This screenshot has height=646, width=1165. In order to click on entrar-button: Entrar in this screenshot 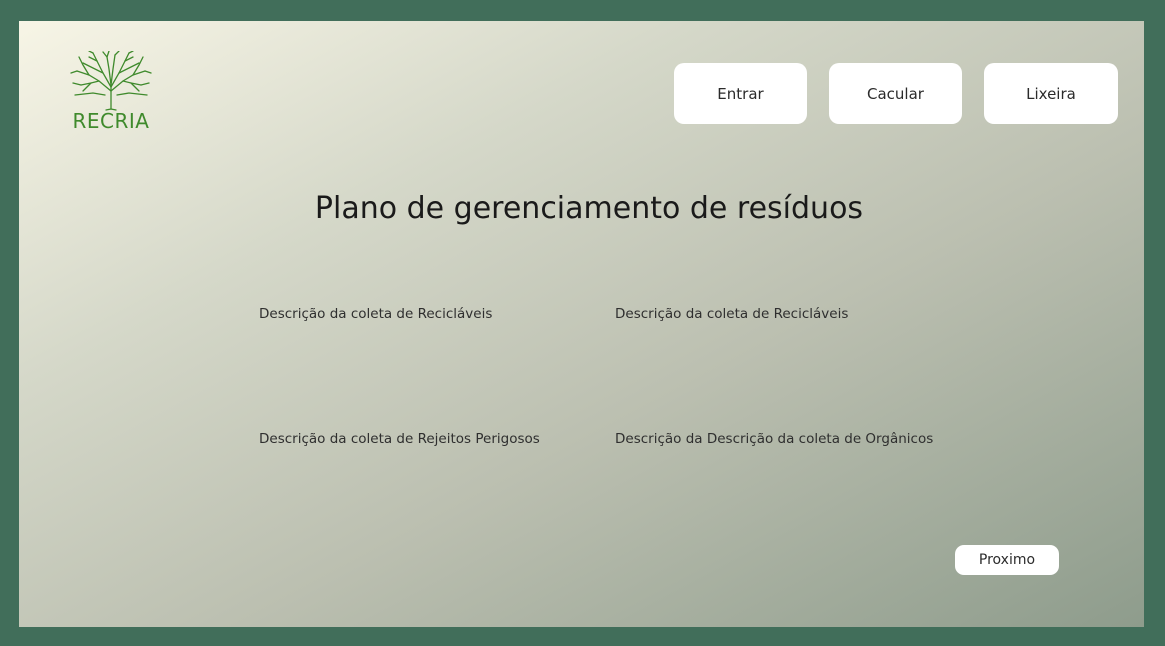, I will do `click(740, 93)`.